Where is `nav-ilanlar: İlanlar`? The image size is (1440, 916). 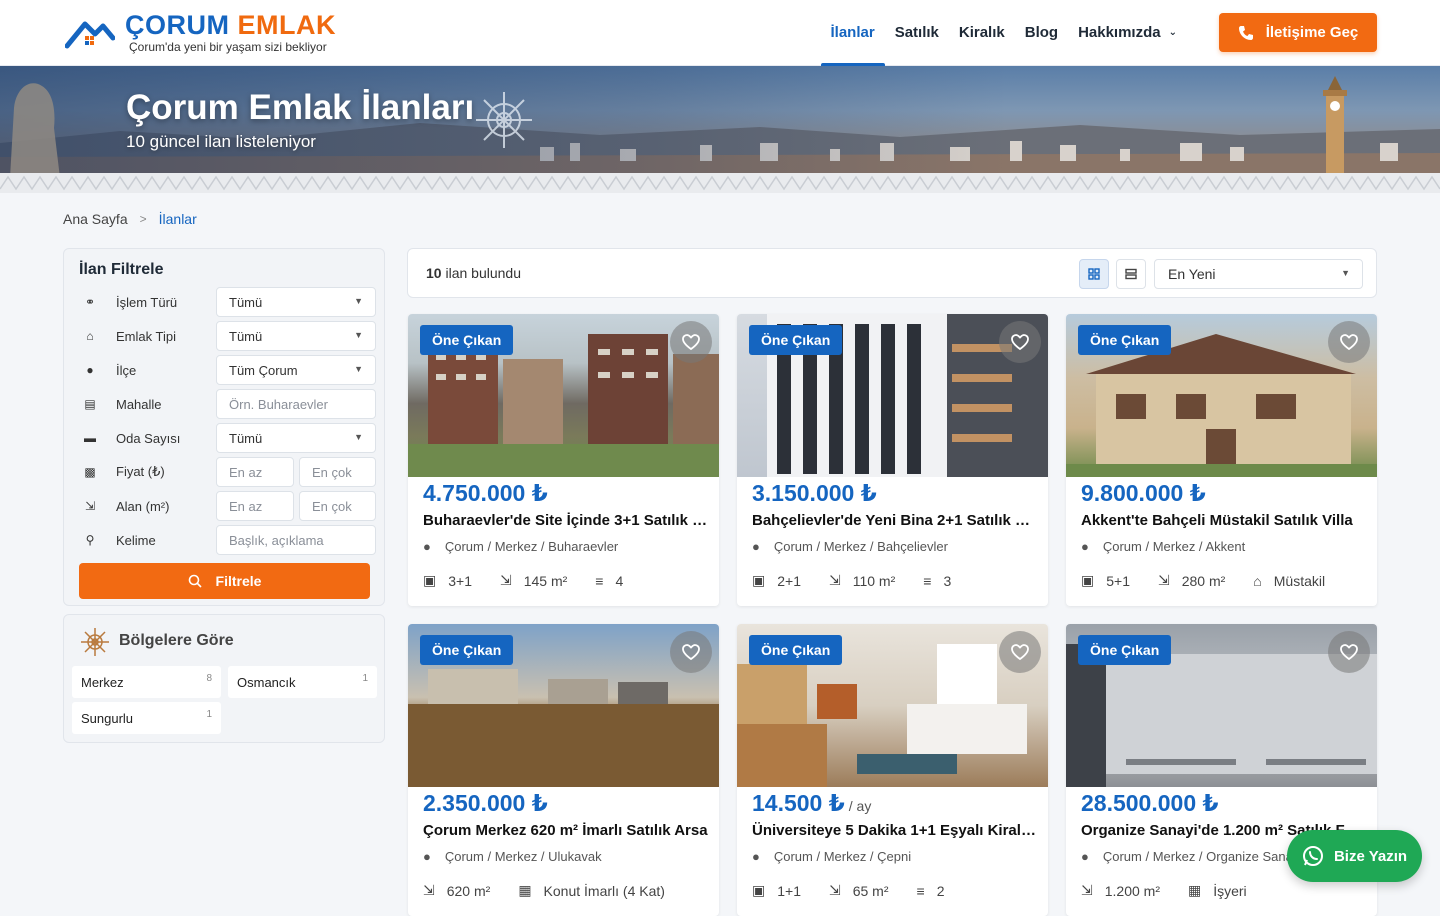
nav-ilanlar: İlanlar is located at coordinates (852, 33).